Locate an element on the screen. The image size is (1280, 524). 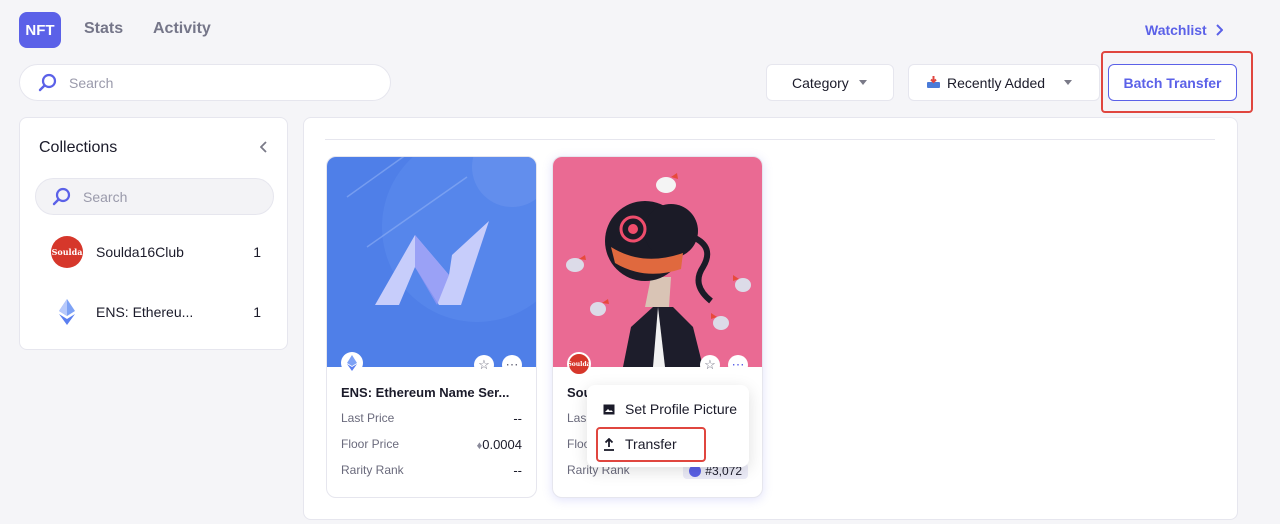
chevron-right-icon is located at coordinates (1219, 30).